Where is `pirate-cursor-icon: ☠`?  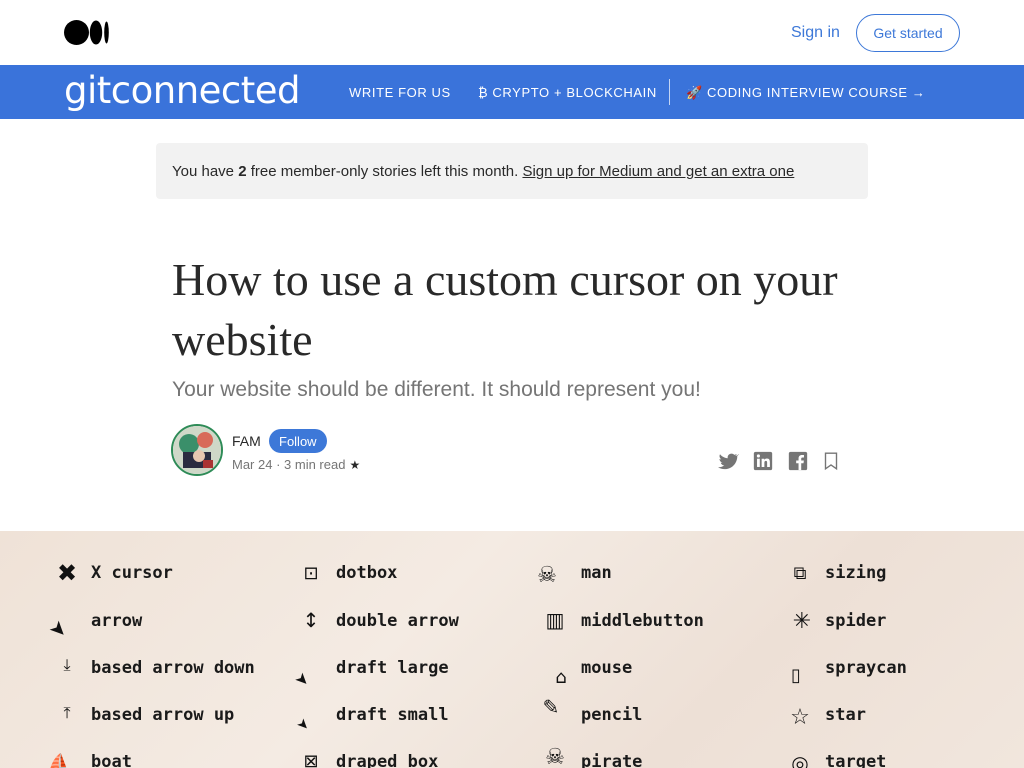 pirate-cursor-icon: ☠ is located at coordinates (555, 756).